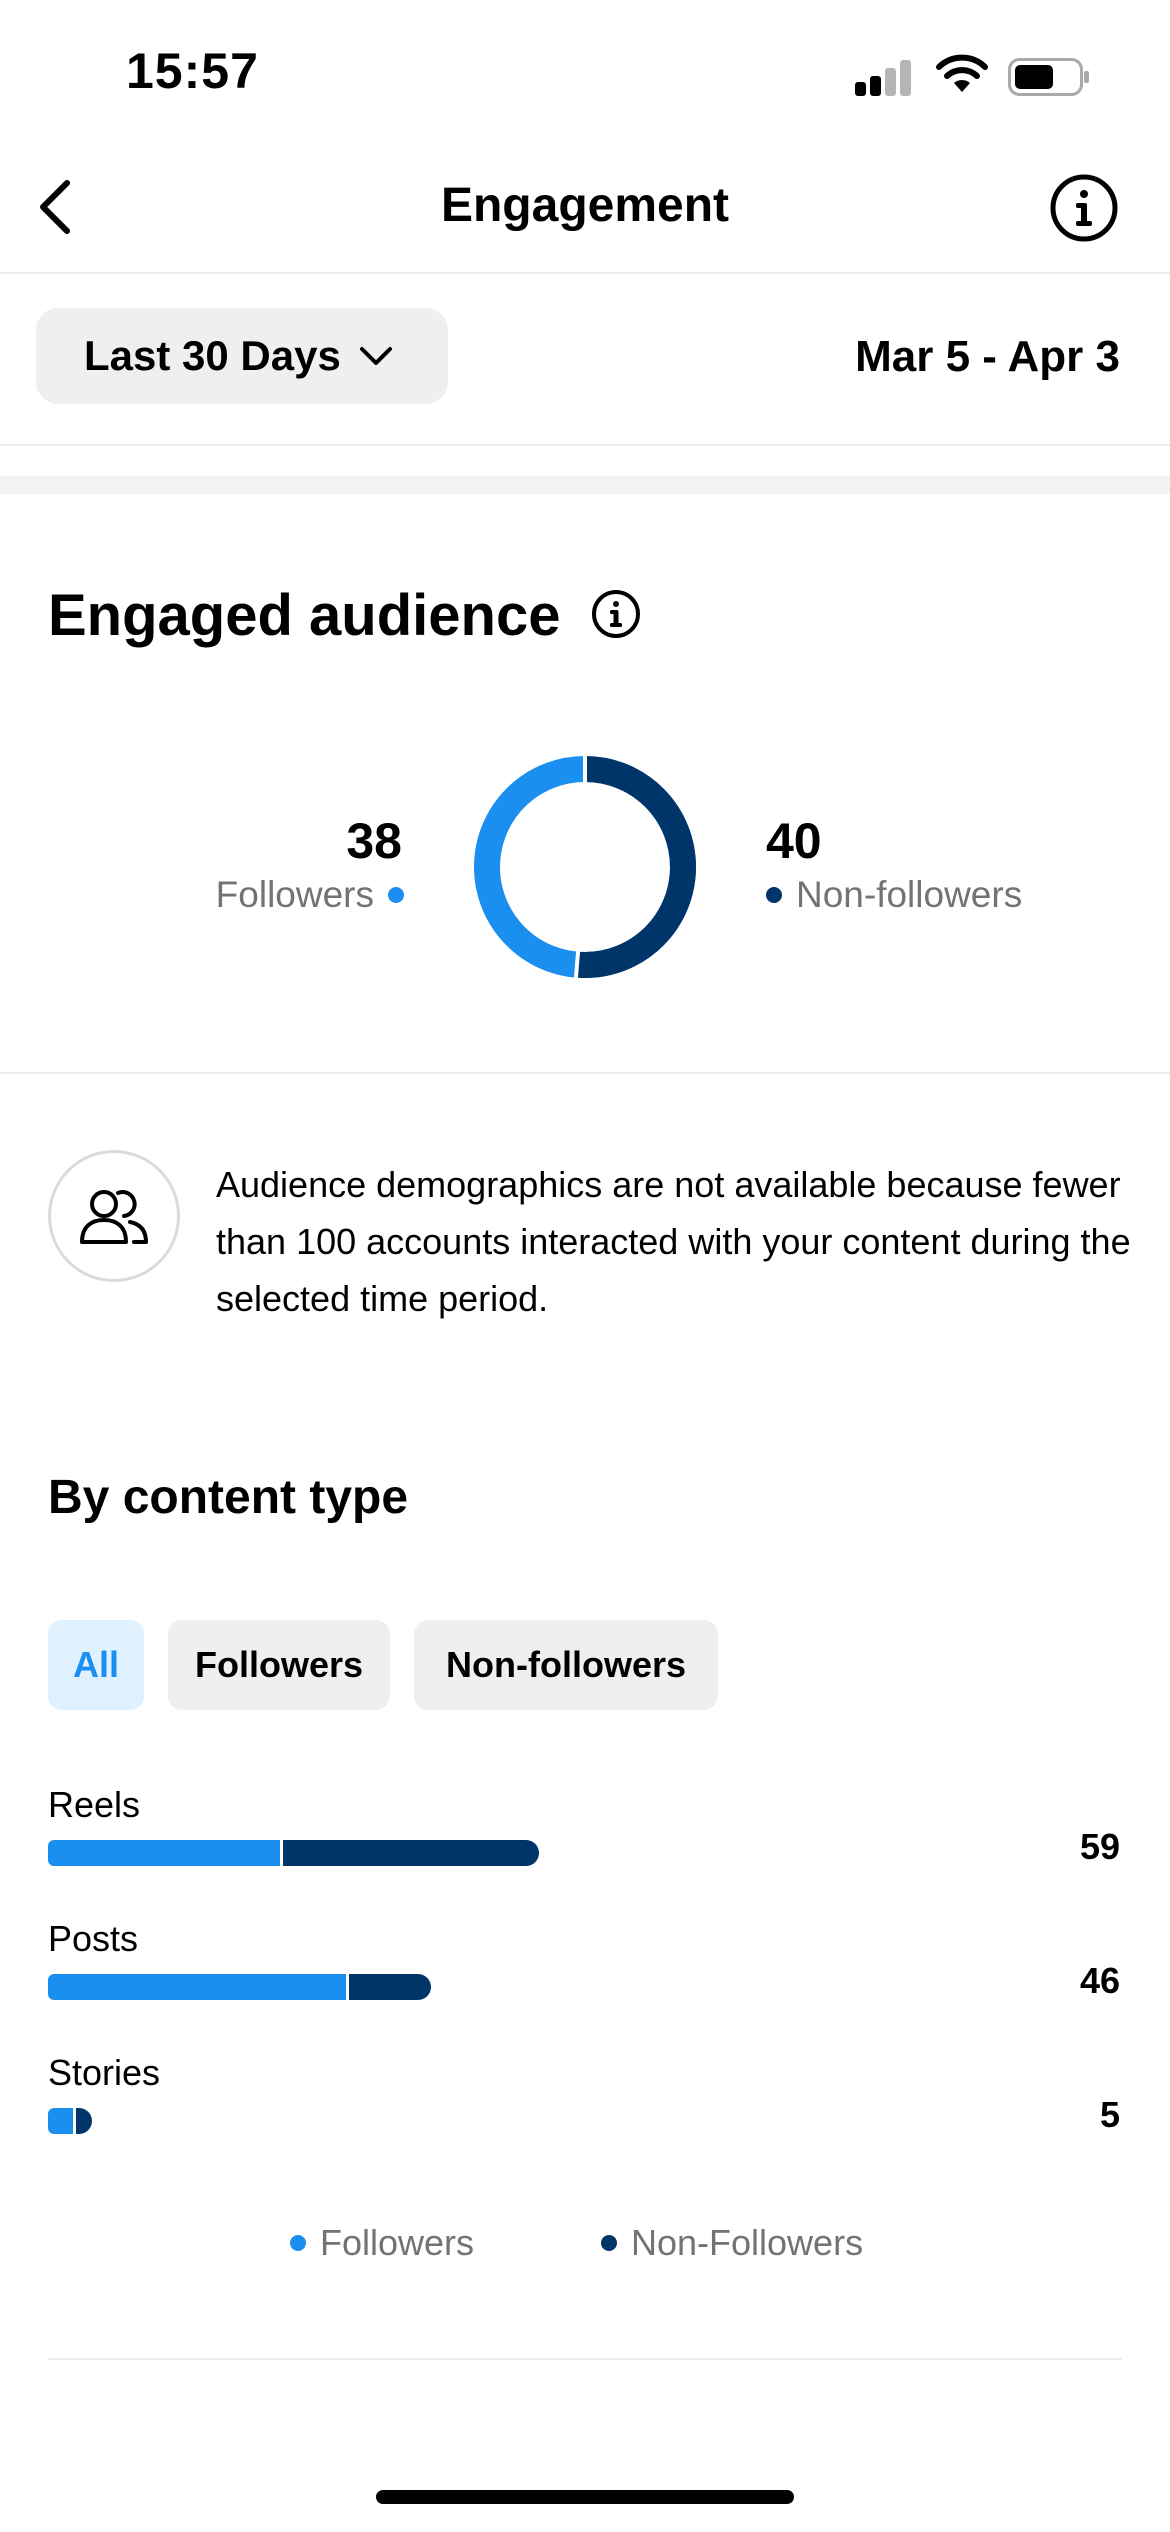 Image resolution: width=1170 pixels, height=2532 pixels. What do you see at coordinates (375, 356) in the screenshot?
I see `chevron-down-icon` at bounding box center [375, 356].